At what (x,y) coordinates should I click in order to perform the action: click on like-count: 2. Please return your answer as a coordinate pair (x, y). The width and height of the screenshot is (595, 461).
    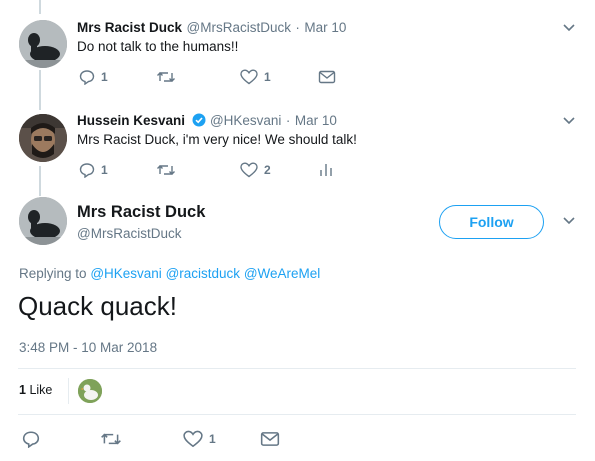
    Looking at the image, I should click on (267, 170).